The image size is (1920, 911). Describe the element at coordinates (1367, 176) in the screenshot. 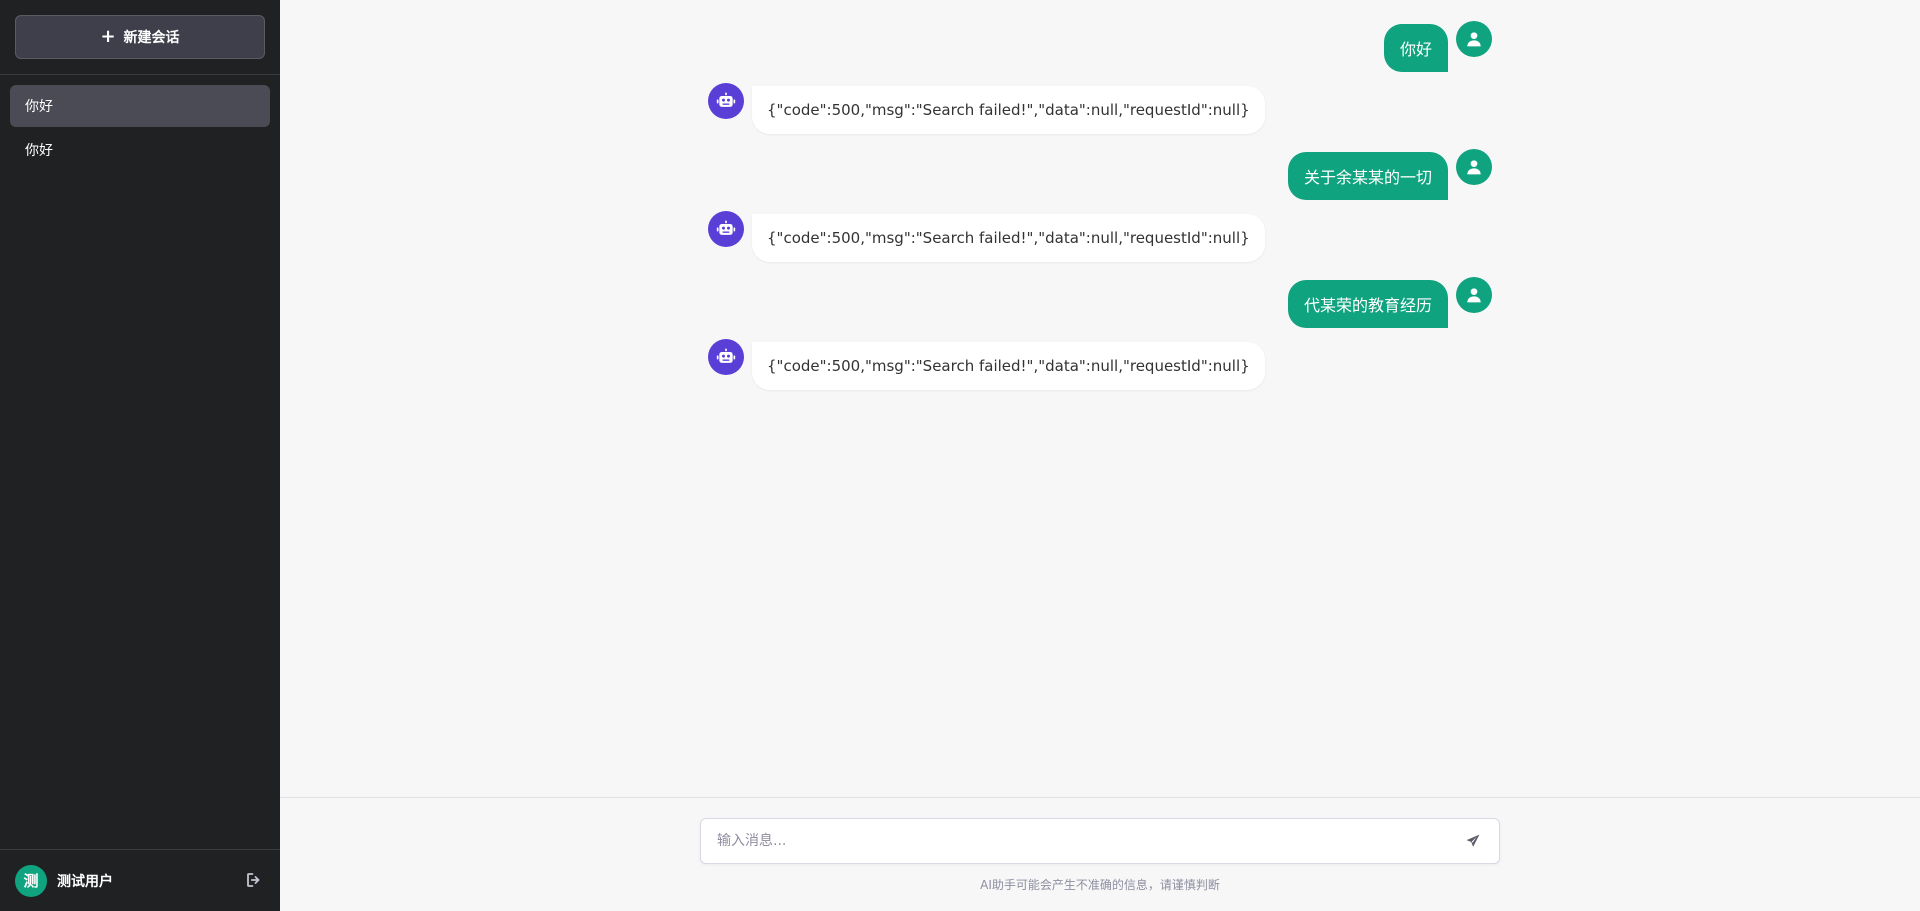

I see `user-message-bubble: 关于余某某的一切` at that location.